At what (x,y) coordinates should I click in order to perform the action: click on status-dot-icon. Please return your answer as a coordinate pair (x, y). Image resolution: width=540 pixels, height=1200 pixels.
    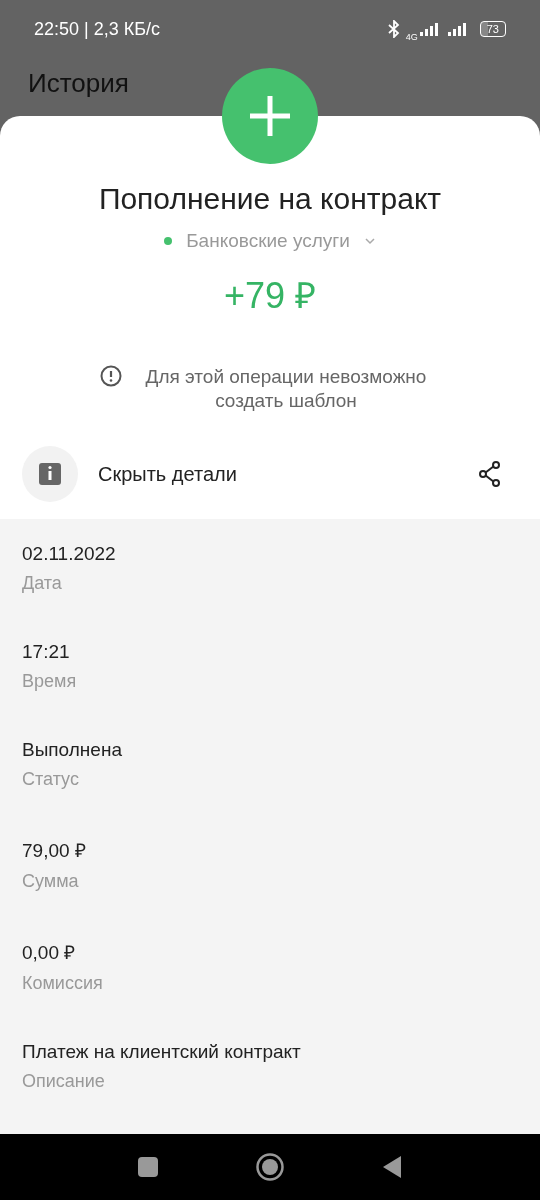
    Looking at the image, I should click on (168, 241).